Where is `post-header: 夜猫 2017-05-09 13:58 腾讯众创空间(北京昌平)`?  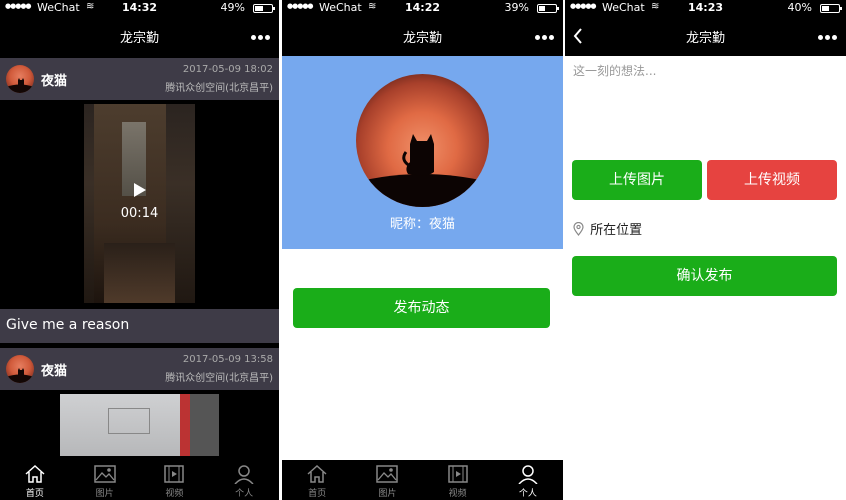
post-header: 夜猫 2017-05-09 13:58 腾讯众创空间(北京昌平) is located at coordinates (139, 369).